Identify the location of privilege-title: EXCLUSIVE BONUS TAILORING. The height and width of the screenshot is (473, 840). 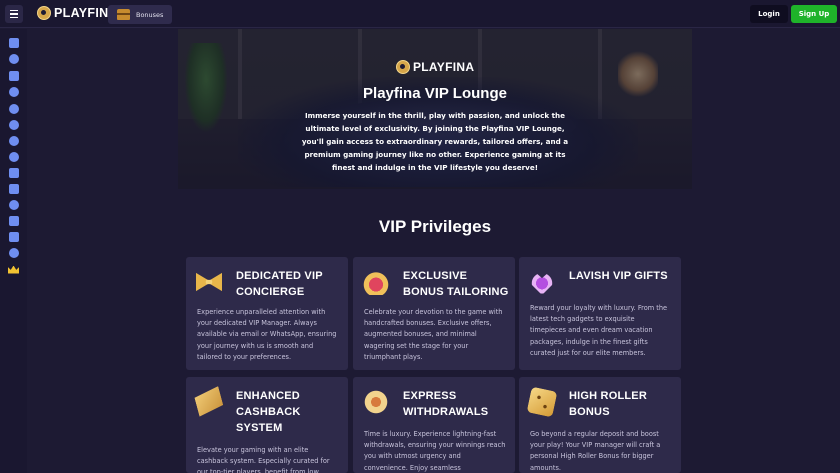
(456, 284).